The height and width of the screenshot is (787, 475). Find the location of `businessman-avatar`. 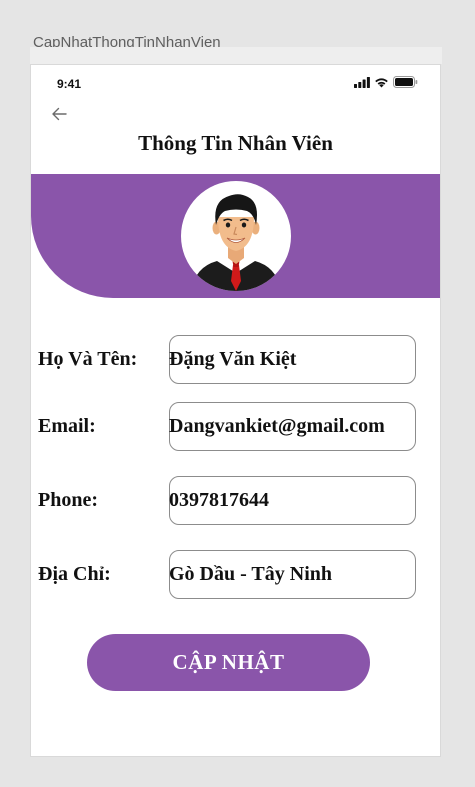

businessman-avatar is located at coordinates (236, 242).